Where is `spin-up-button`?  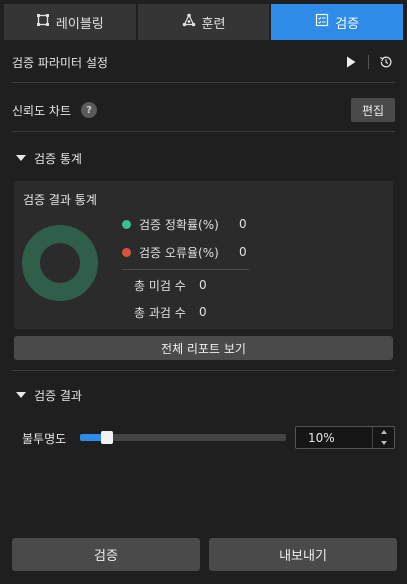 spin-up-button is located at coordinates (383, 432).